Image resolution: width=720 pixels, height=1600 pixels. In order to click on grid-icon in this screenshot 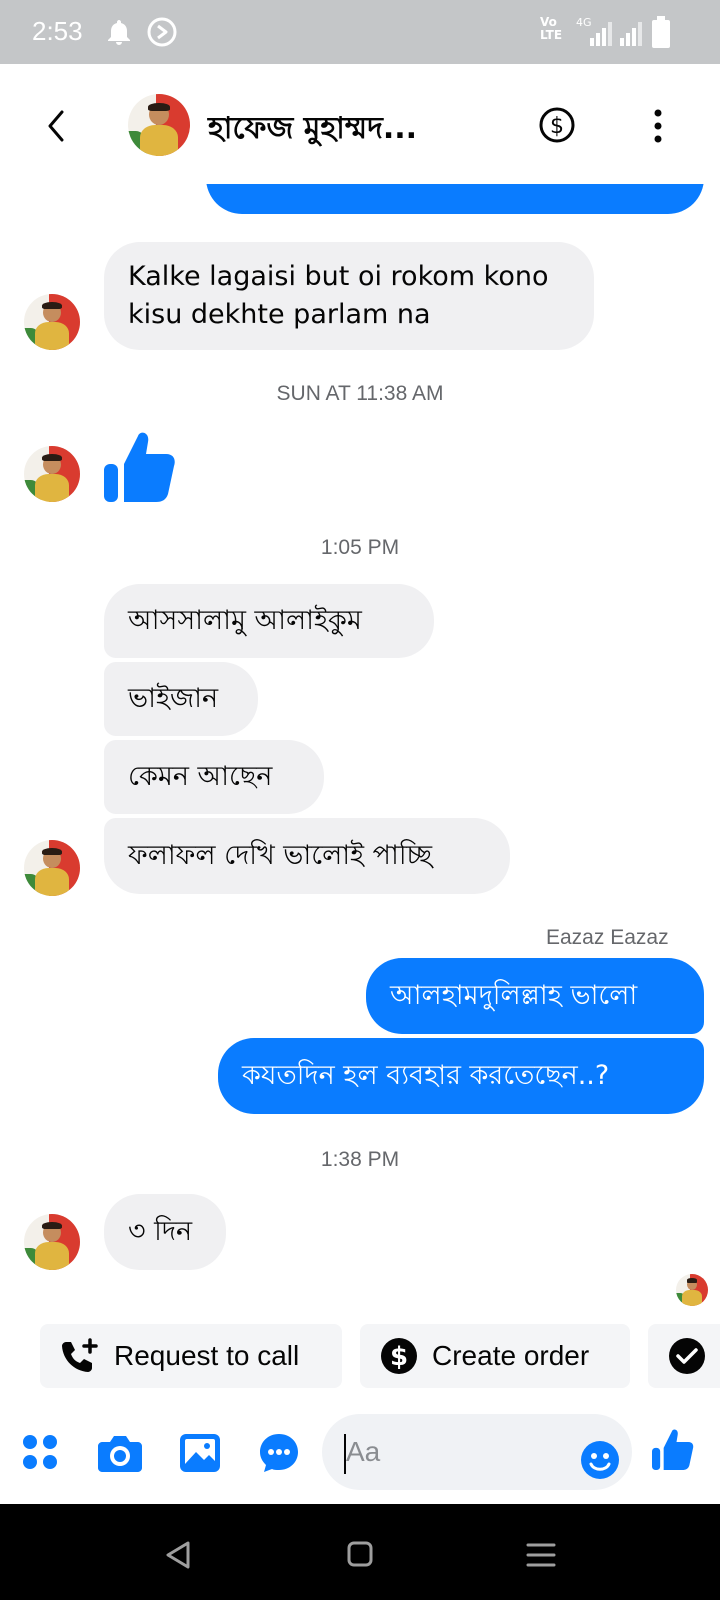, I will do `click(40, 1452)`.